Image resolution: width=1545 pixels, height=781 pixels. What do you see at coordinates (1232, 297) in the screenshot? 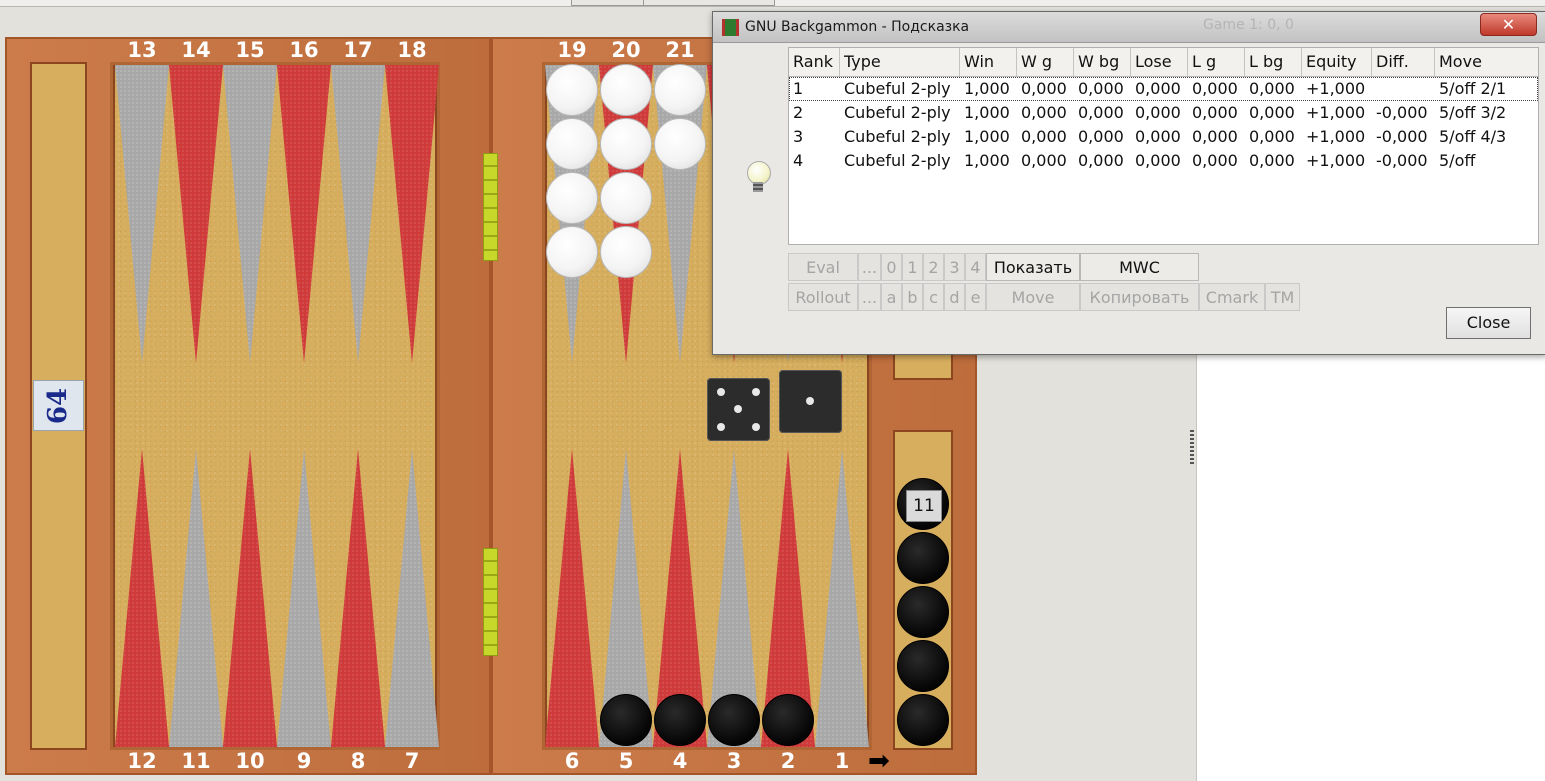
I see `cmark-button: Cmark` at bounding box center [1232, 297].